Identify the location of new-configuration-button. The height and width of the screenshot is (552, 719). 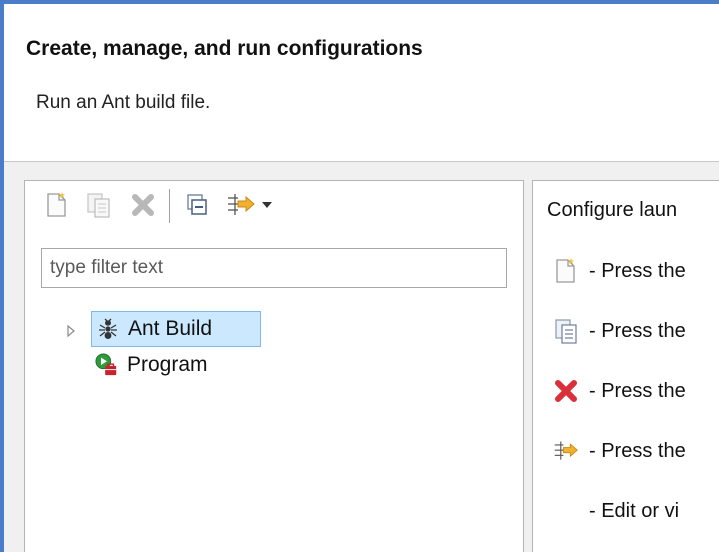
(57, 205).